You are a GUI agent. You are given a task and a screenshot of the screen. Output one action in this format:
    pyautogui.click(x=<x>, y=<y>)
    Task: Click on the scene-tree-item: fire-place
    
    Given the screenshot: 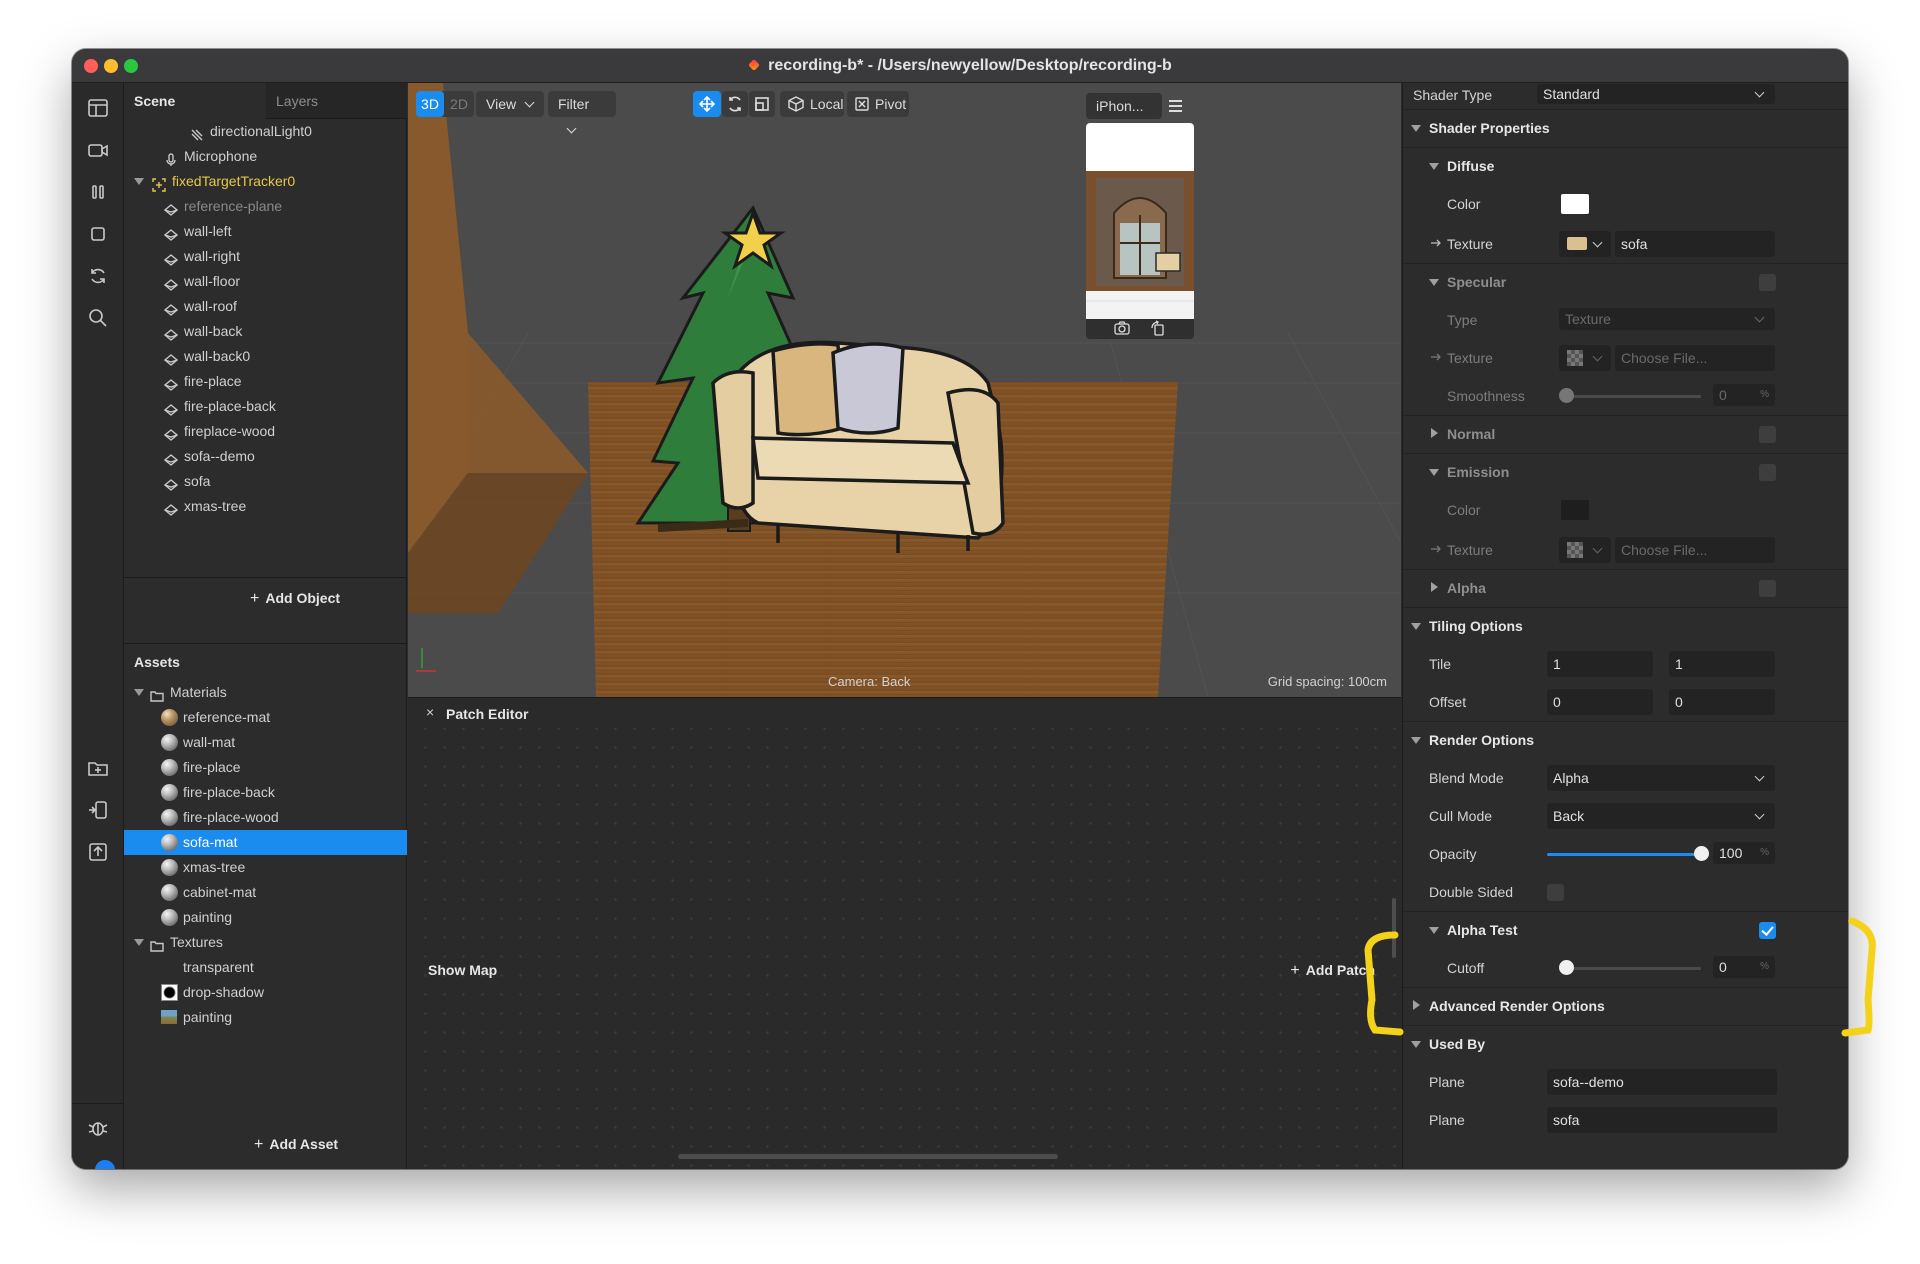 What is the action you would take?
    pyautogui.click(x=265, y=381)
    